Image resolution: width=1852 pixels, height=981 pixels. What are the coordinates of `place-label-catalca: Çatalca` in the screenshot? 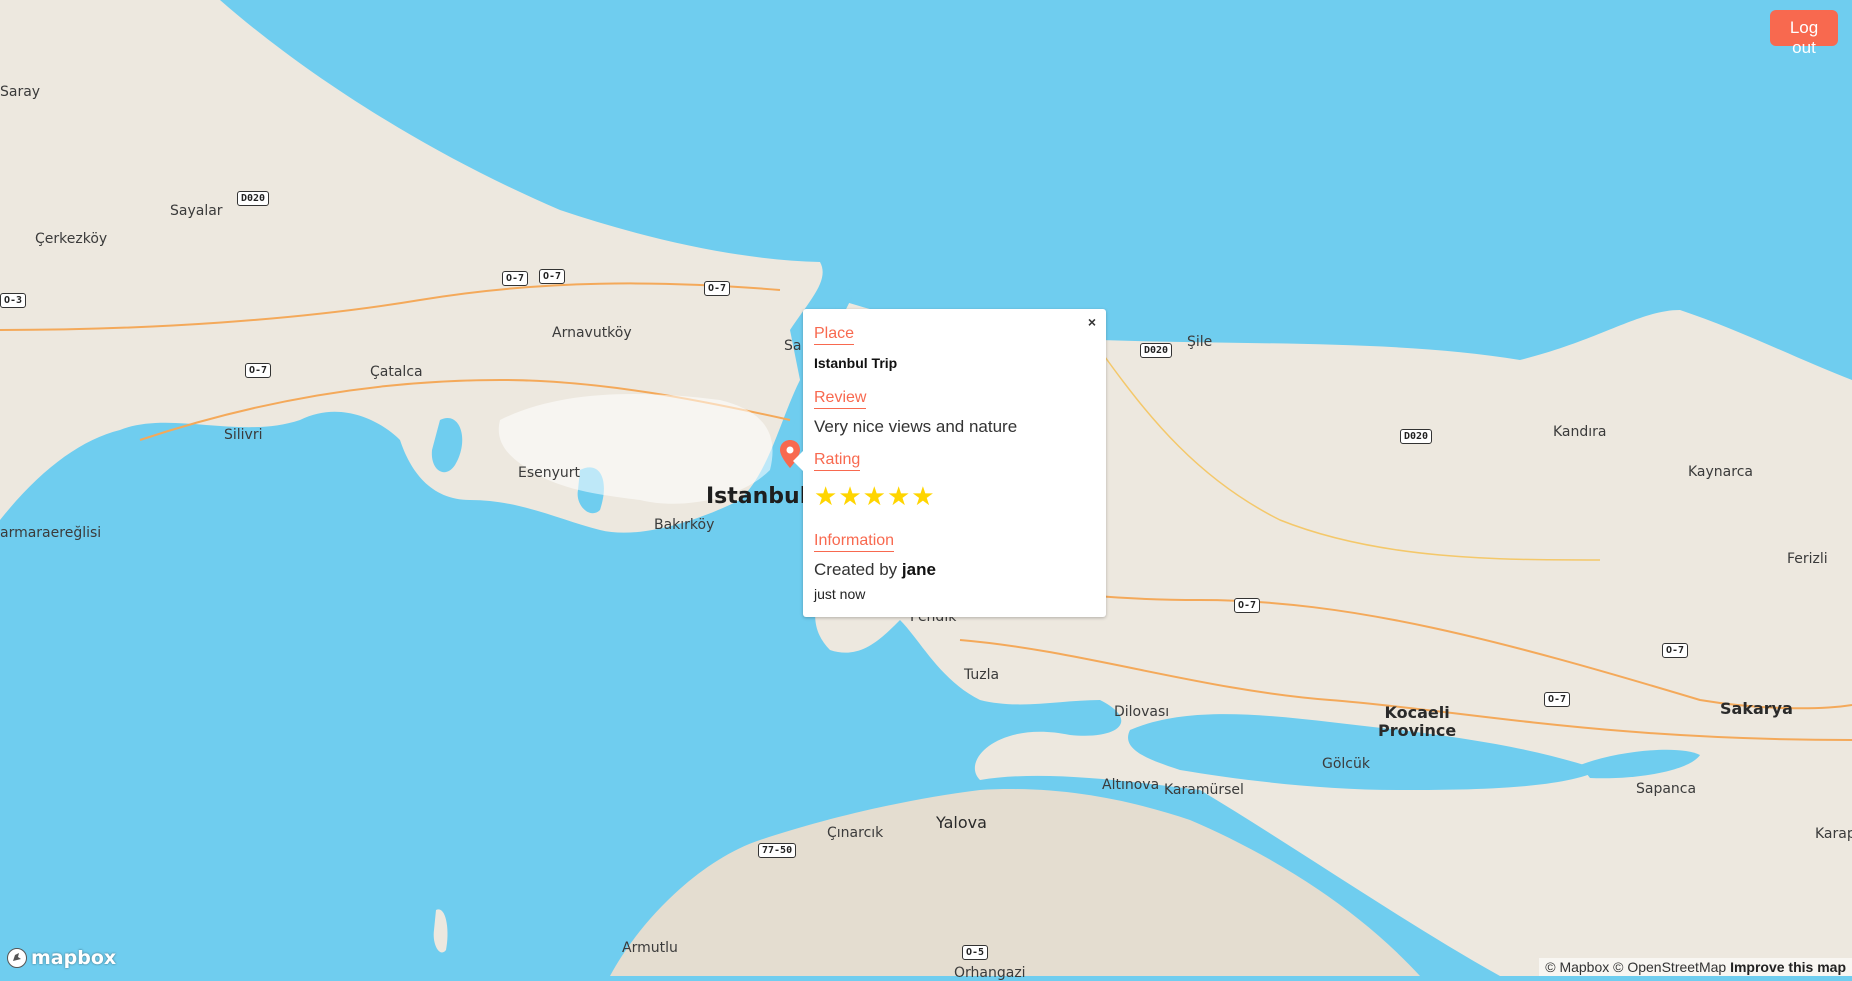 It's located at (396, 372).